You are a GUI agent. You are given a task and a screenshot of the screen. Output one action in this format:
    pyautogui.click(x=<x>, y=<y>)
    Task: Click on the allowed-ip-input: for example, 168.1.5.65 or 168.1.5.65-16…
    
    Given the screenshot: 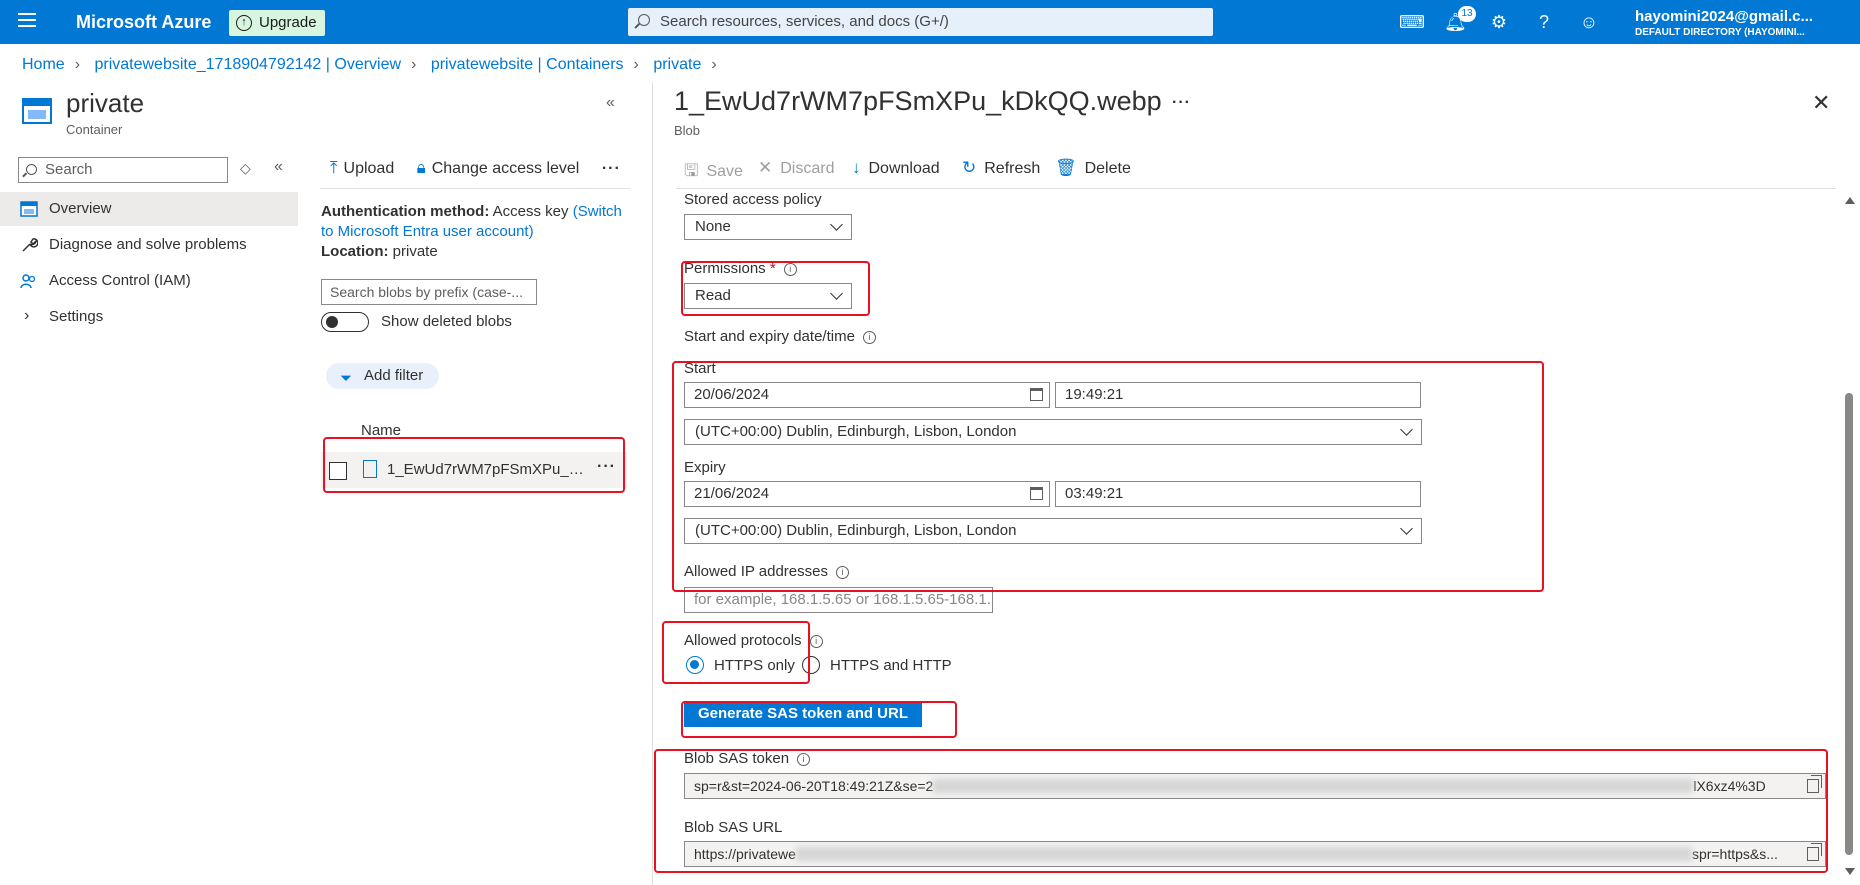 What is the action you would take?
    pyautogui.click(x=838, y=600)
    